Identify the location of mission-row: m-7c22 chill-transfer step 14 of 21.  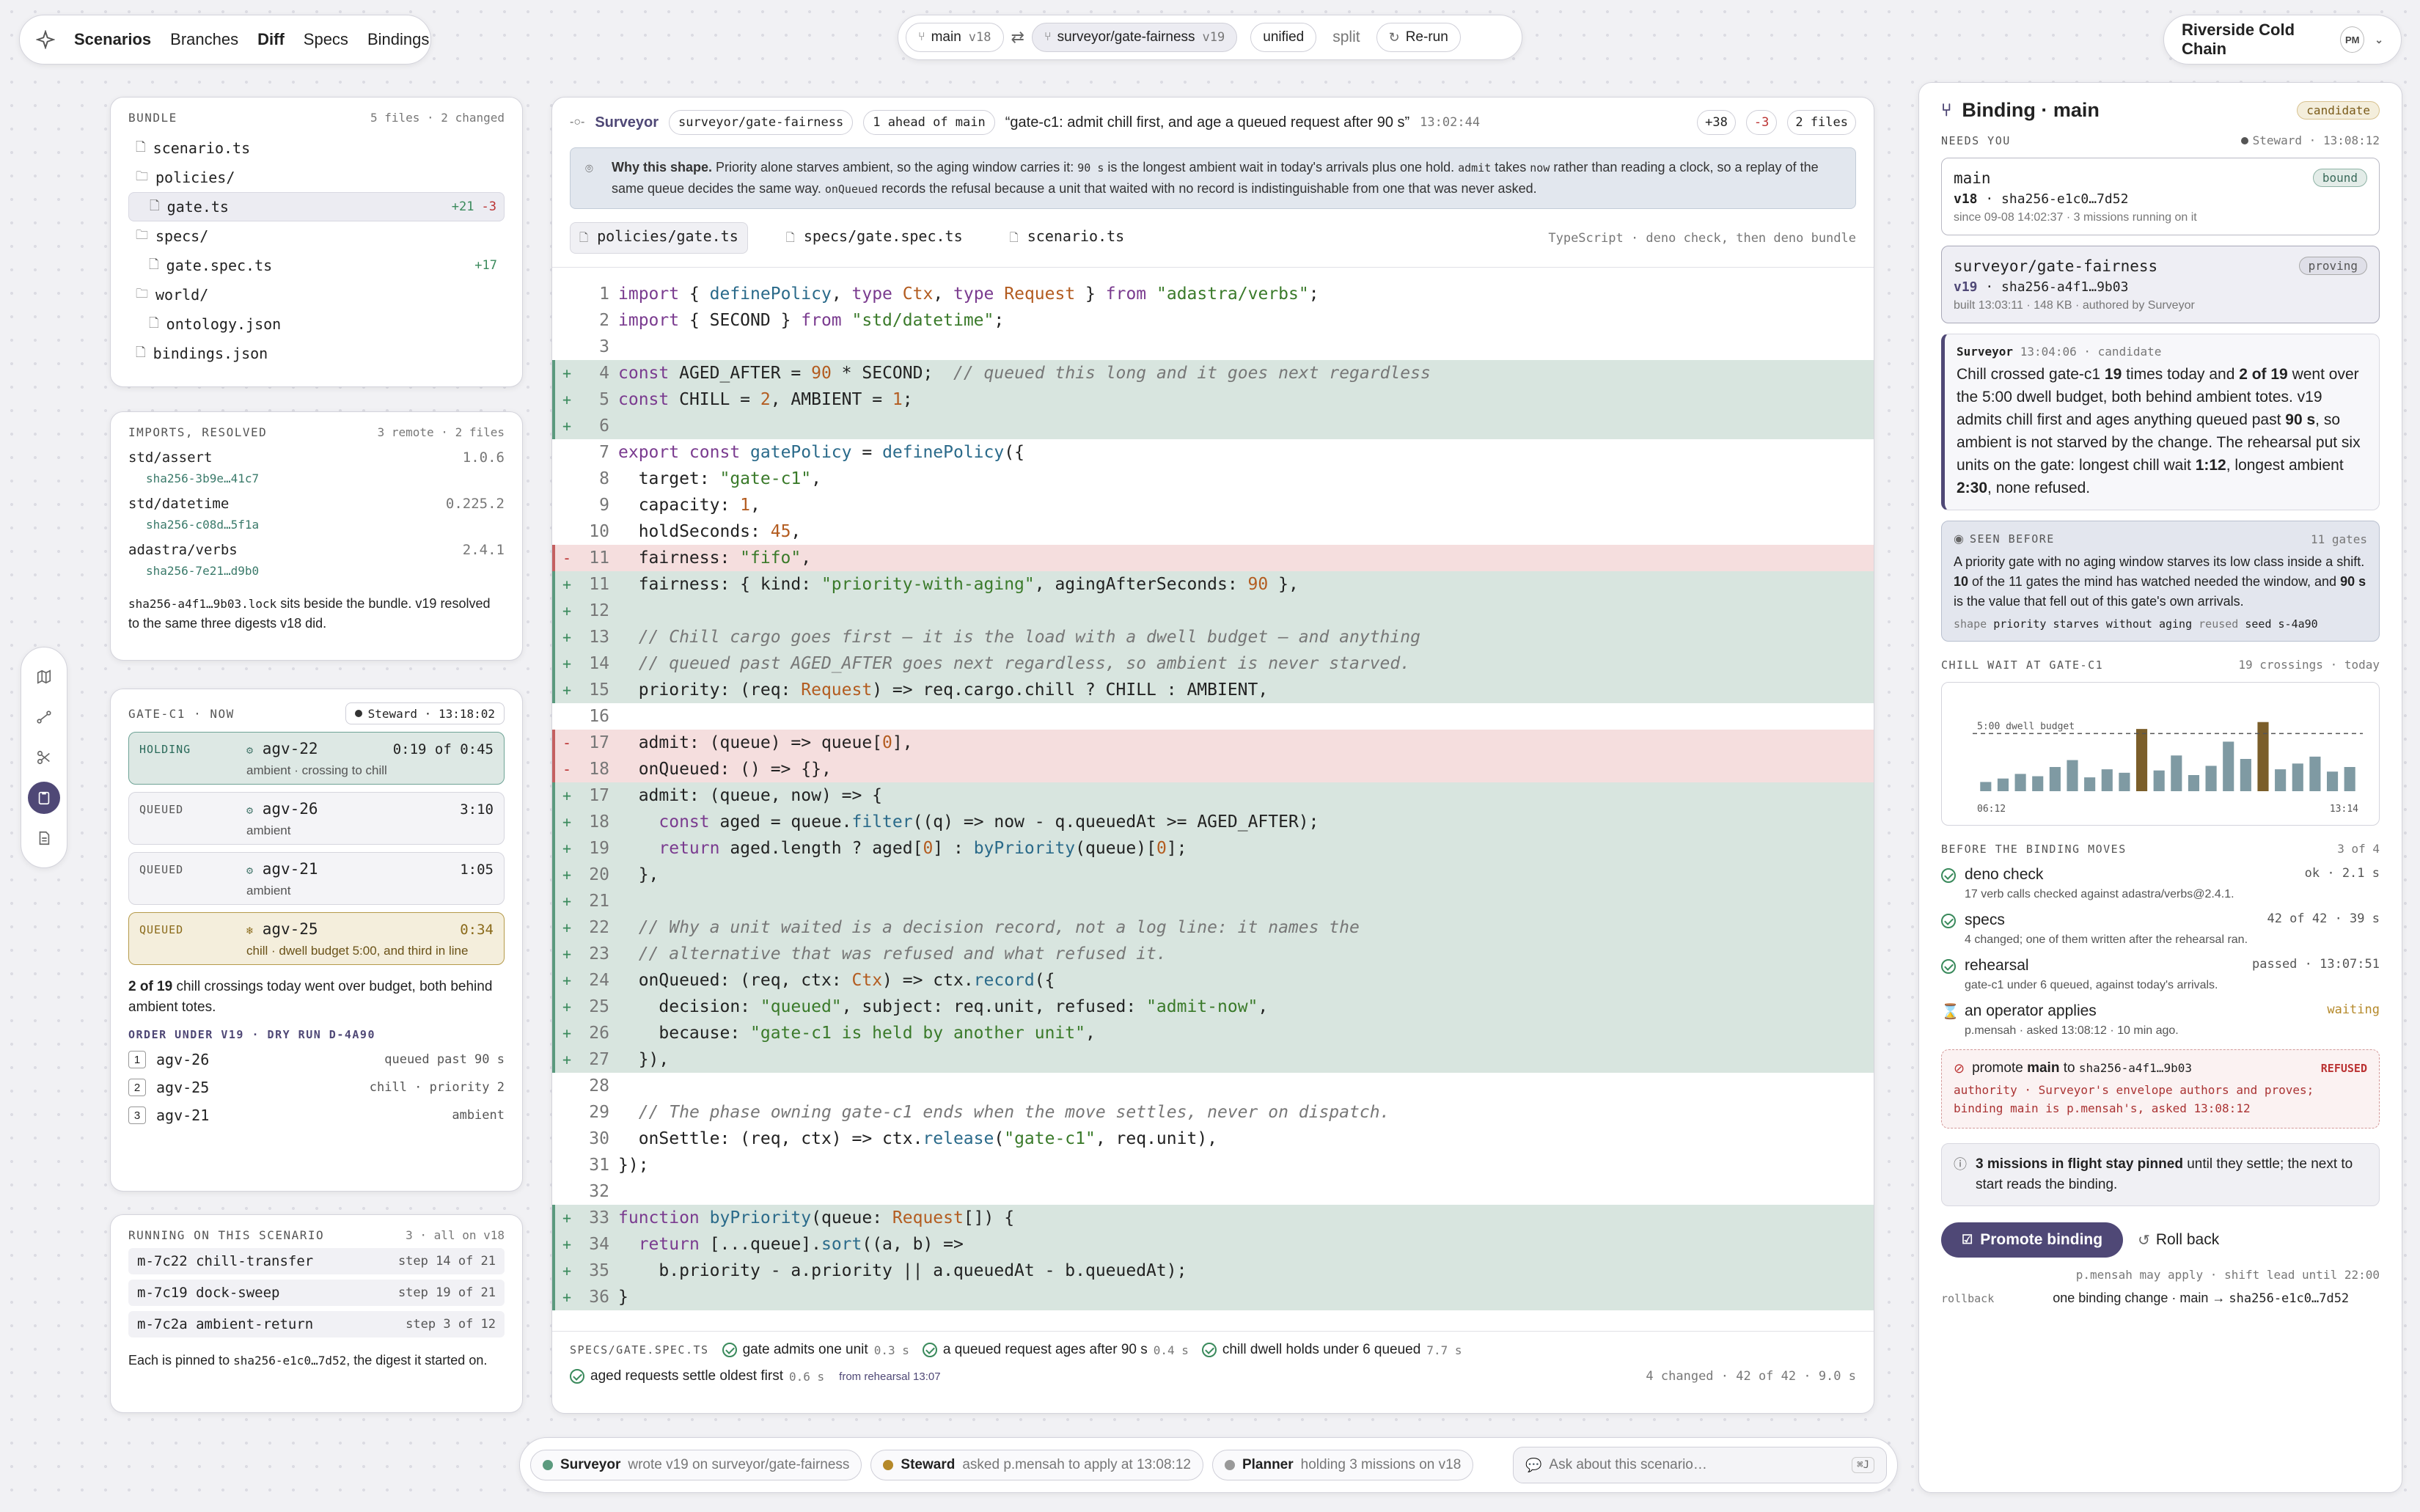
(316, 1261).